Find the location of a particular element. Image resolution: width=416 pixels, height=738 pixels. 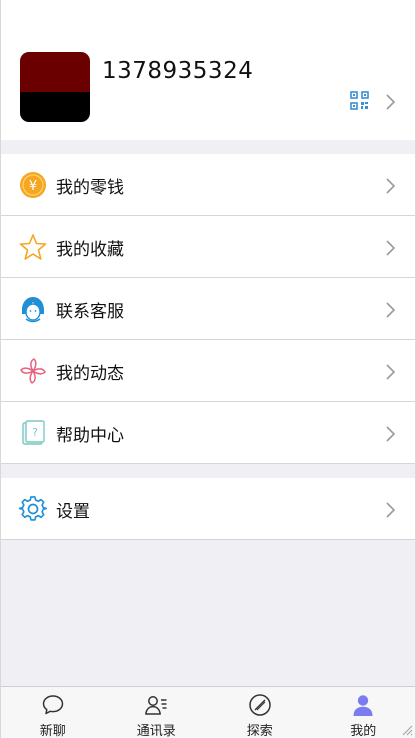

tab-contacts: 通讯录 is located at coordinates (157, 712).